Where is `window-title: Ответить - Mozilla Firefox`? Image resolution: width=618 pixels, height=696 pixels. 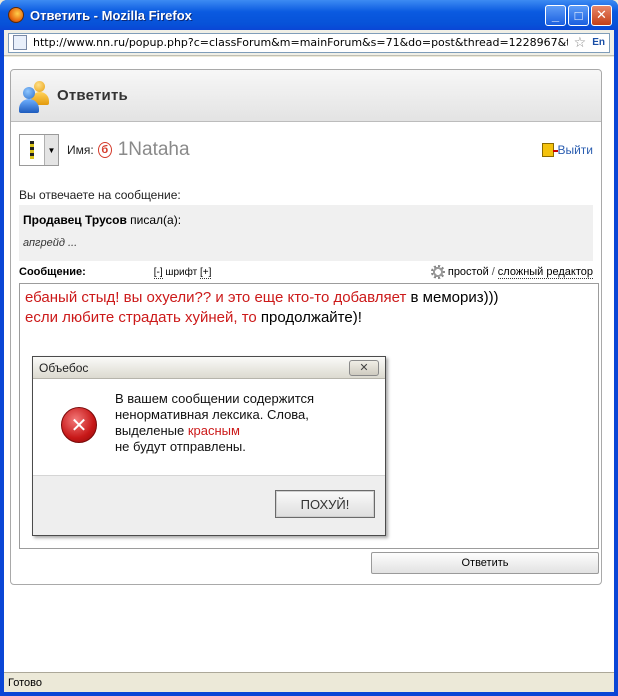
window-title: Ответить - Mozilla Firefox is located at coordinates (111, 15).